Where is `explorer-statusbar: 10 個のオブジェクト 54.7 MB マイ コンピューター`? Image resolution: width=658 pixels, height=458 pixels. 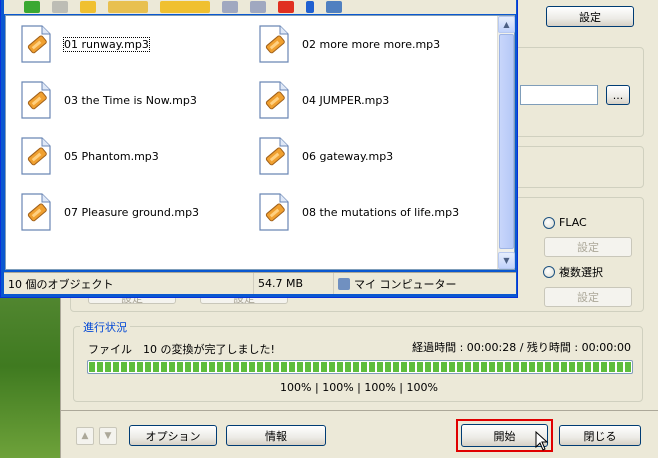
explorer-statusbar: 10 個のオブジェクト 54.7 MB マイ コンピューター is located at coordinates (260, 283).